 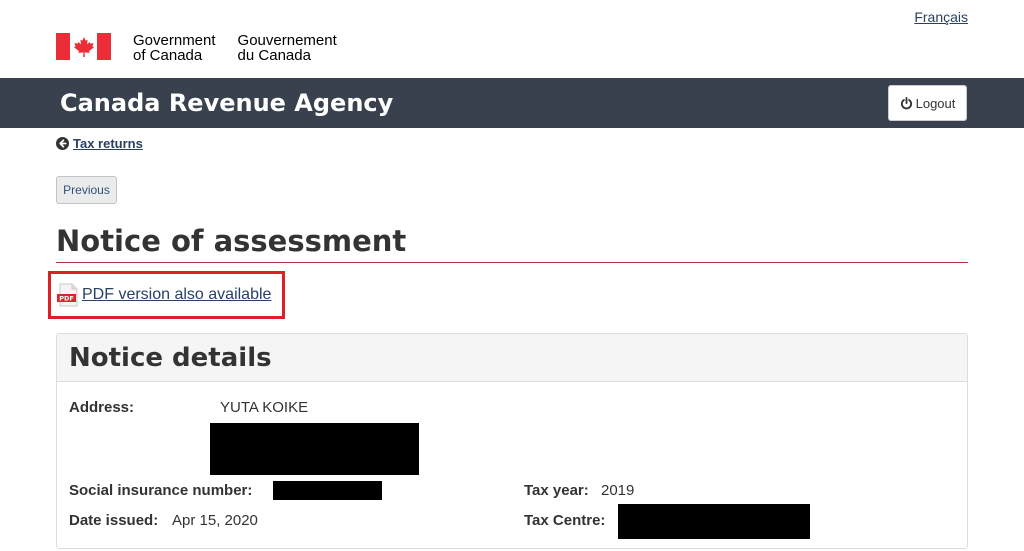 I want to click on app-title: Canada Revenue Agency, so click(x=227, y=103).